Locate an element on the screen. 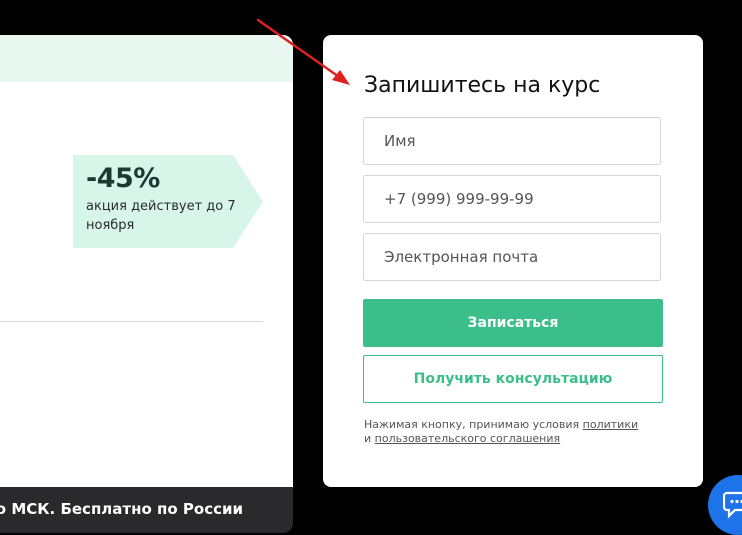 The height and width of the screenshot is (535, 742). discount-badge: -45% акция действует до 7 ноября is located at coordinates (168, 201).